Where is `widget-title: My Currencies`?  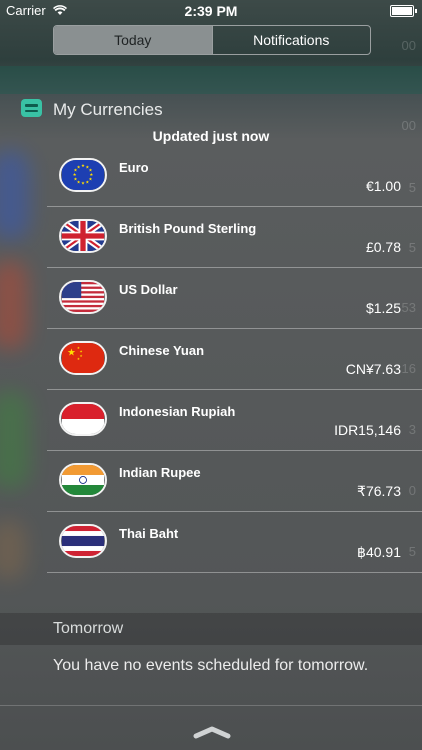
widget-title: My Currencies is located at coordinates (108, 109).